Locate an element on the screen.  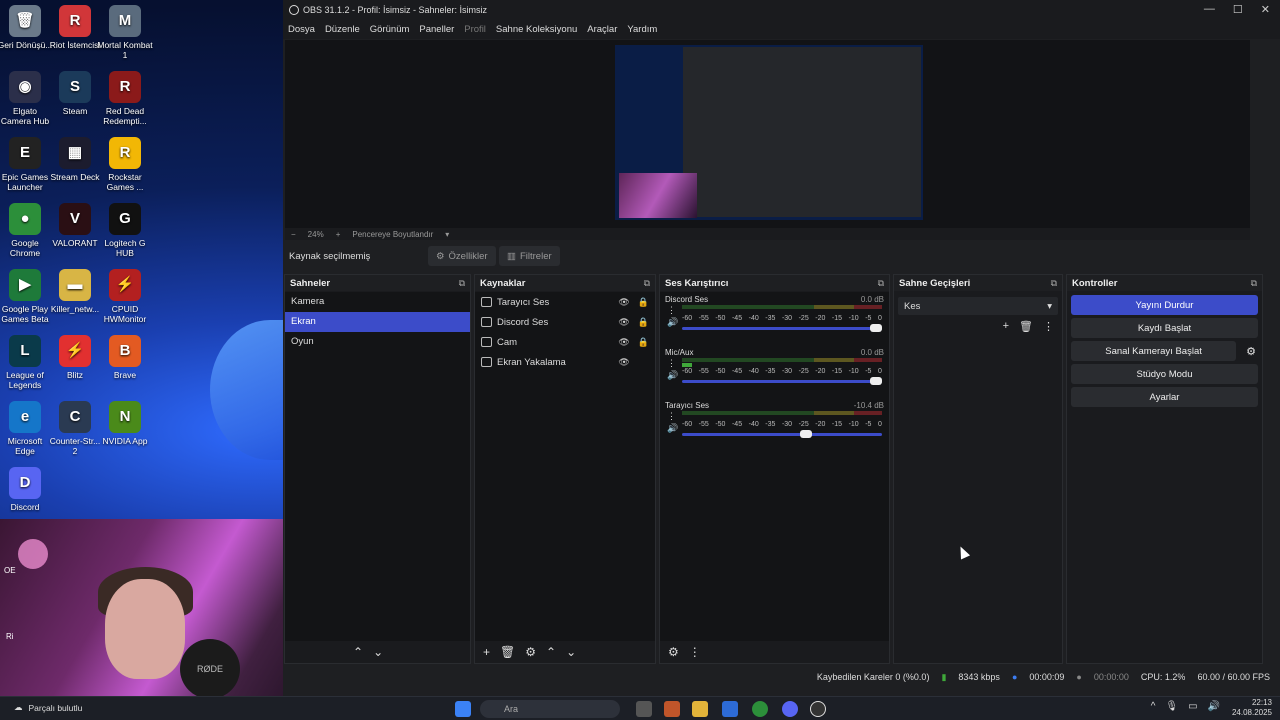
store-icon is located at coordinates (730, 709).